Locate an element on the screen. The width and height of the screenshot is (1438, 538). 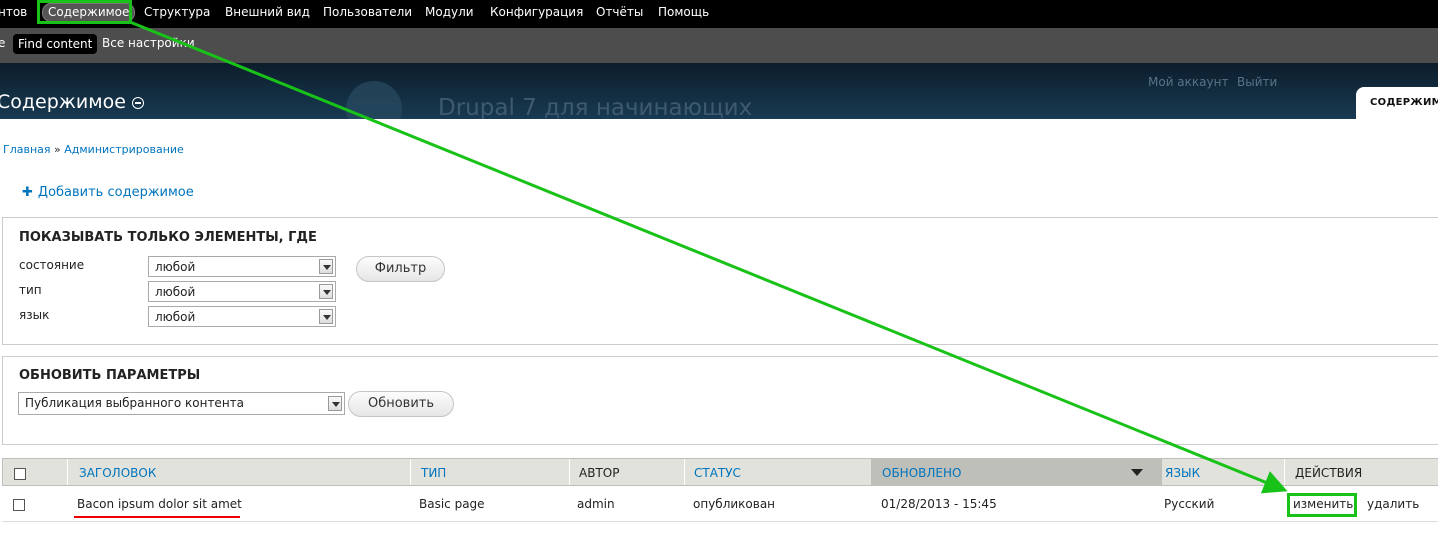
row-select-checkbox is located at coordinates (19, 505).